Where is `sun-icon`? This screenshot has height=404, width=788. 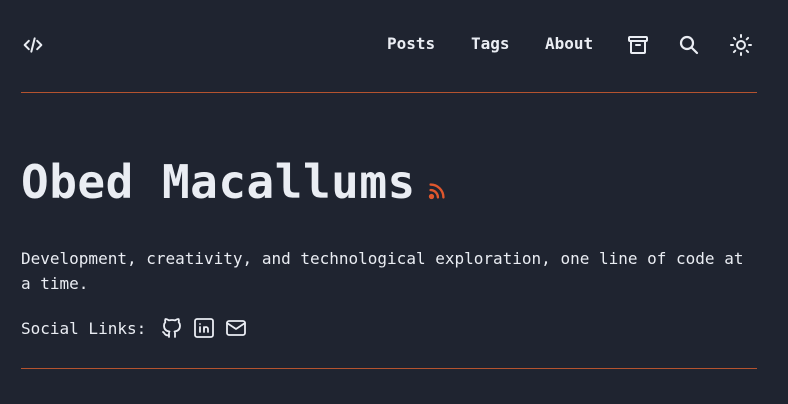 sun-icon is located at coordinates (741, 45).